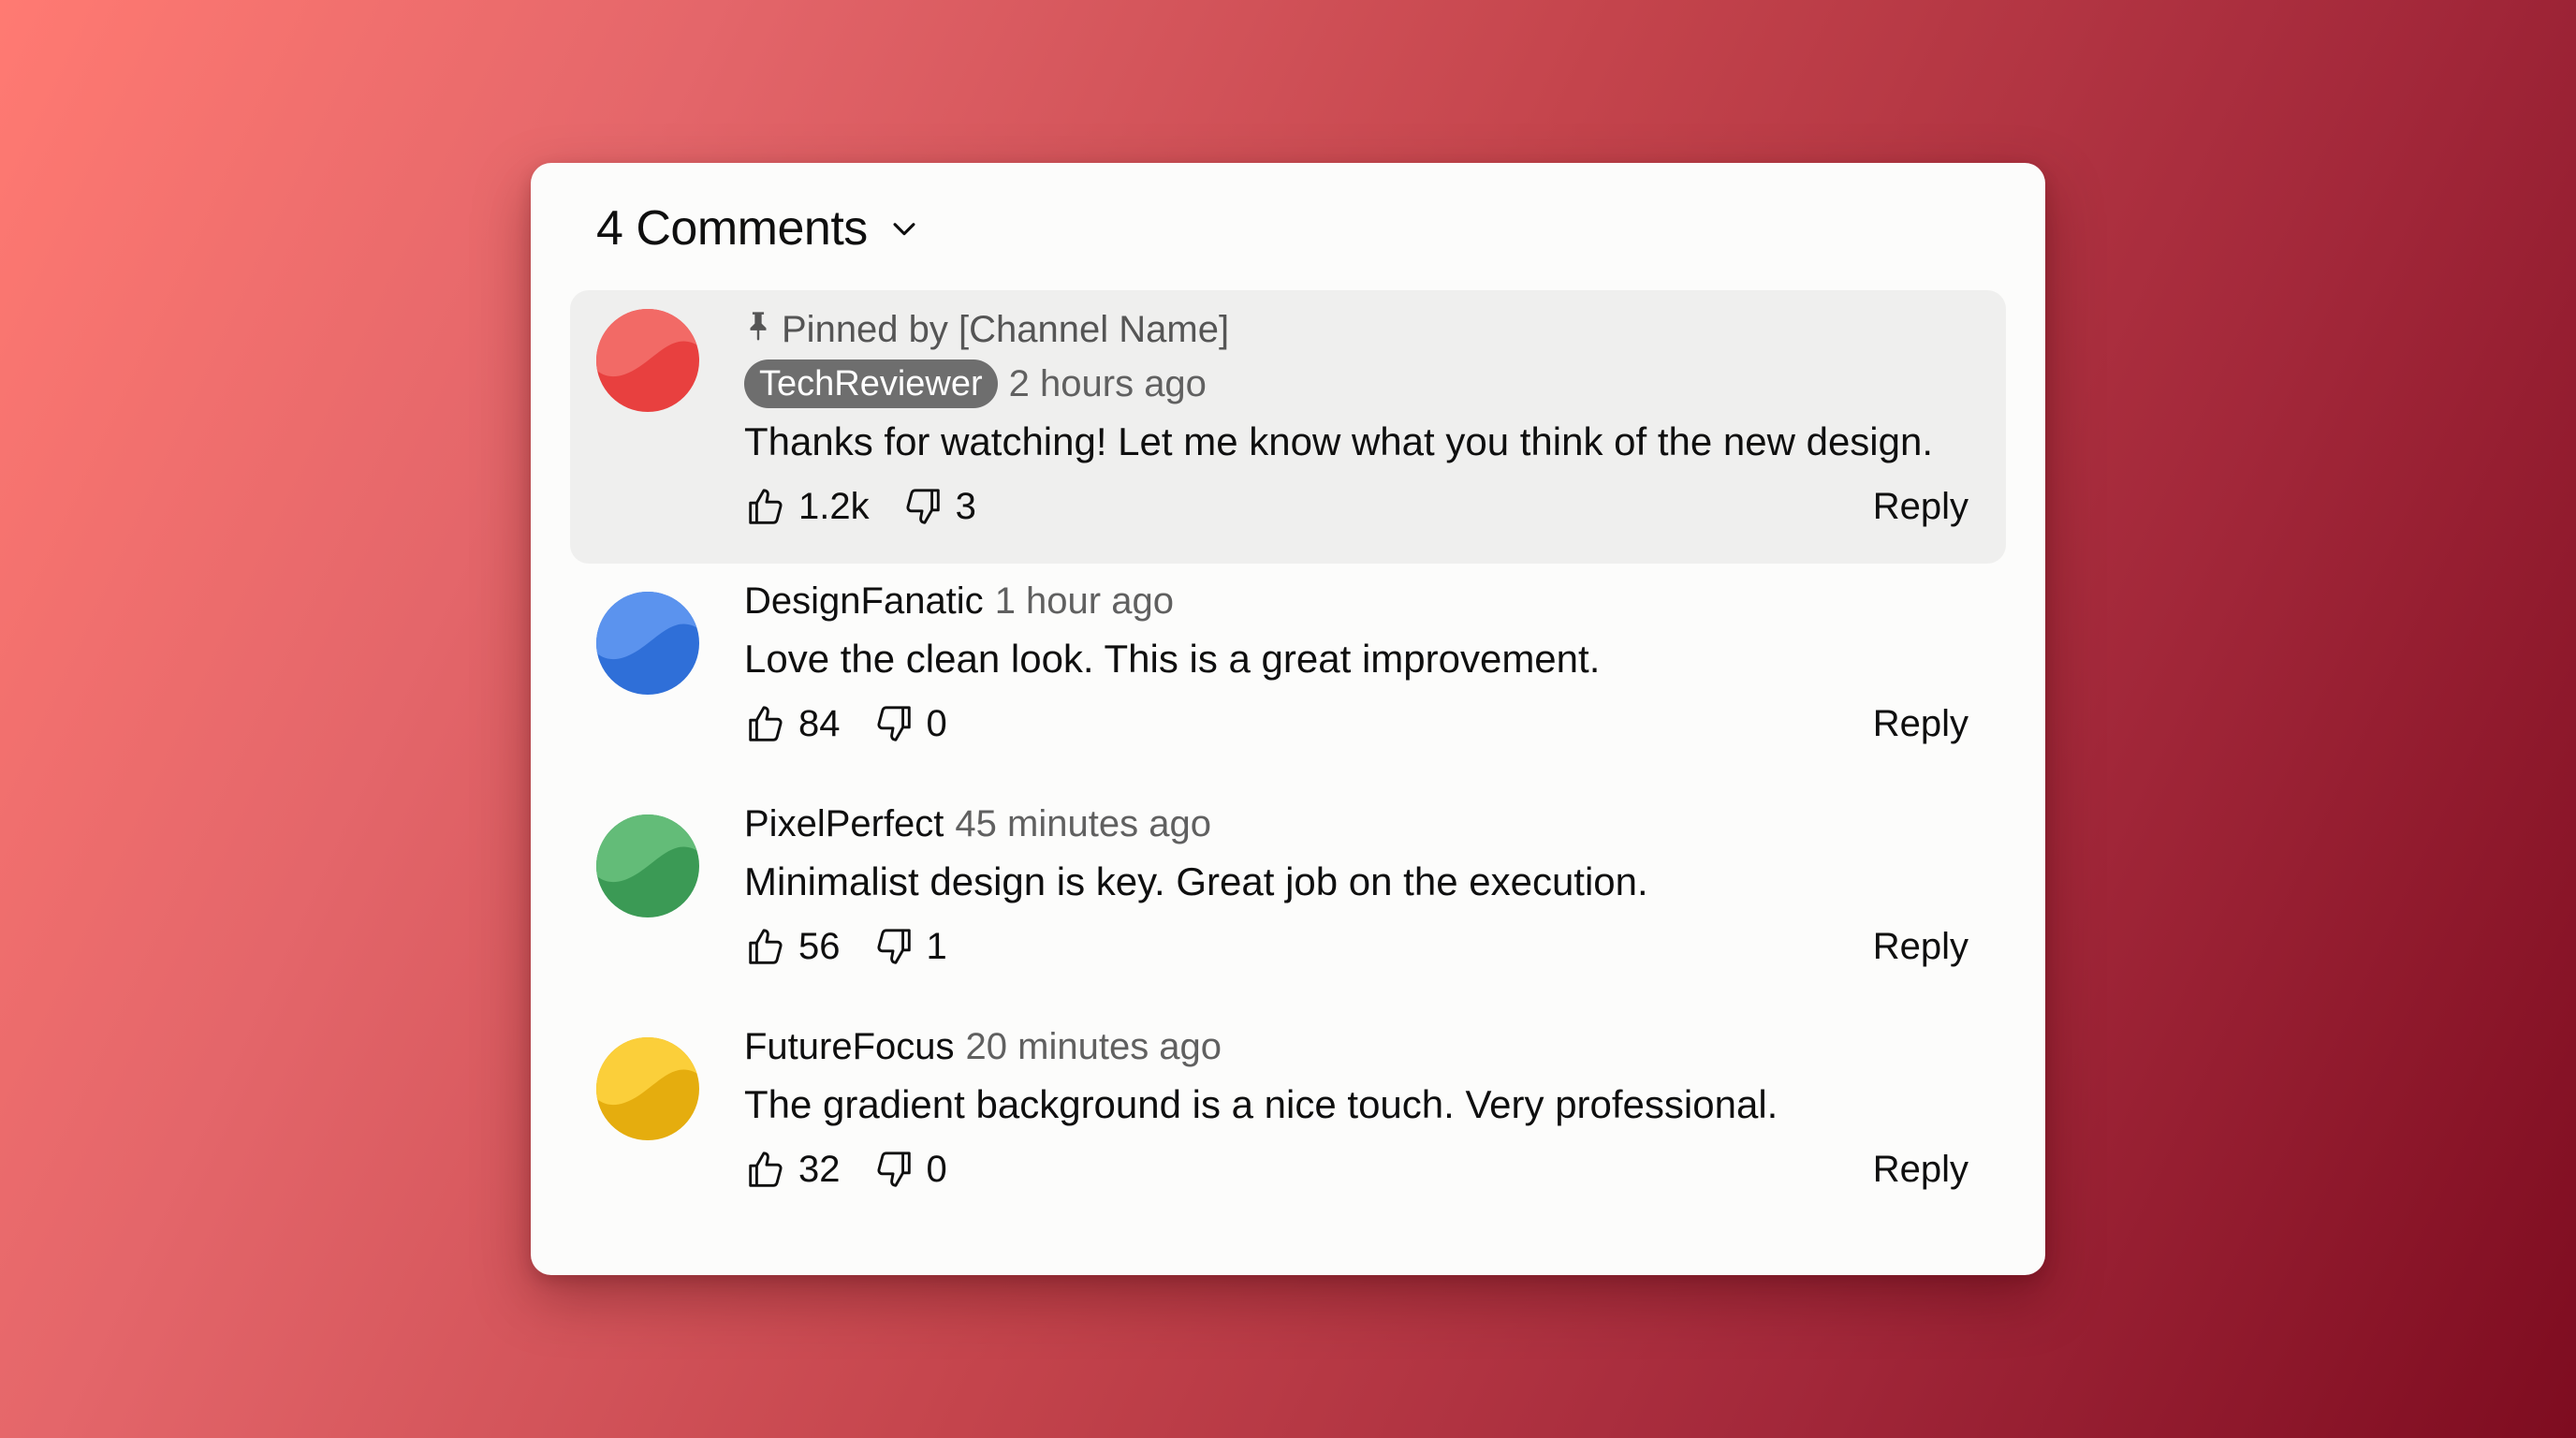 This screenshot has width=2576, height=1438. Describe the element at coordinates (1006, 329) in the screenshot. I see `pinned-label: Pinned by [Channel Name]` at that location.